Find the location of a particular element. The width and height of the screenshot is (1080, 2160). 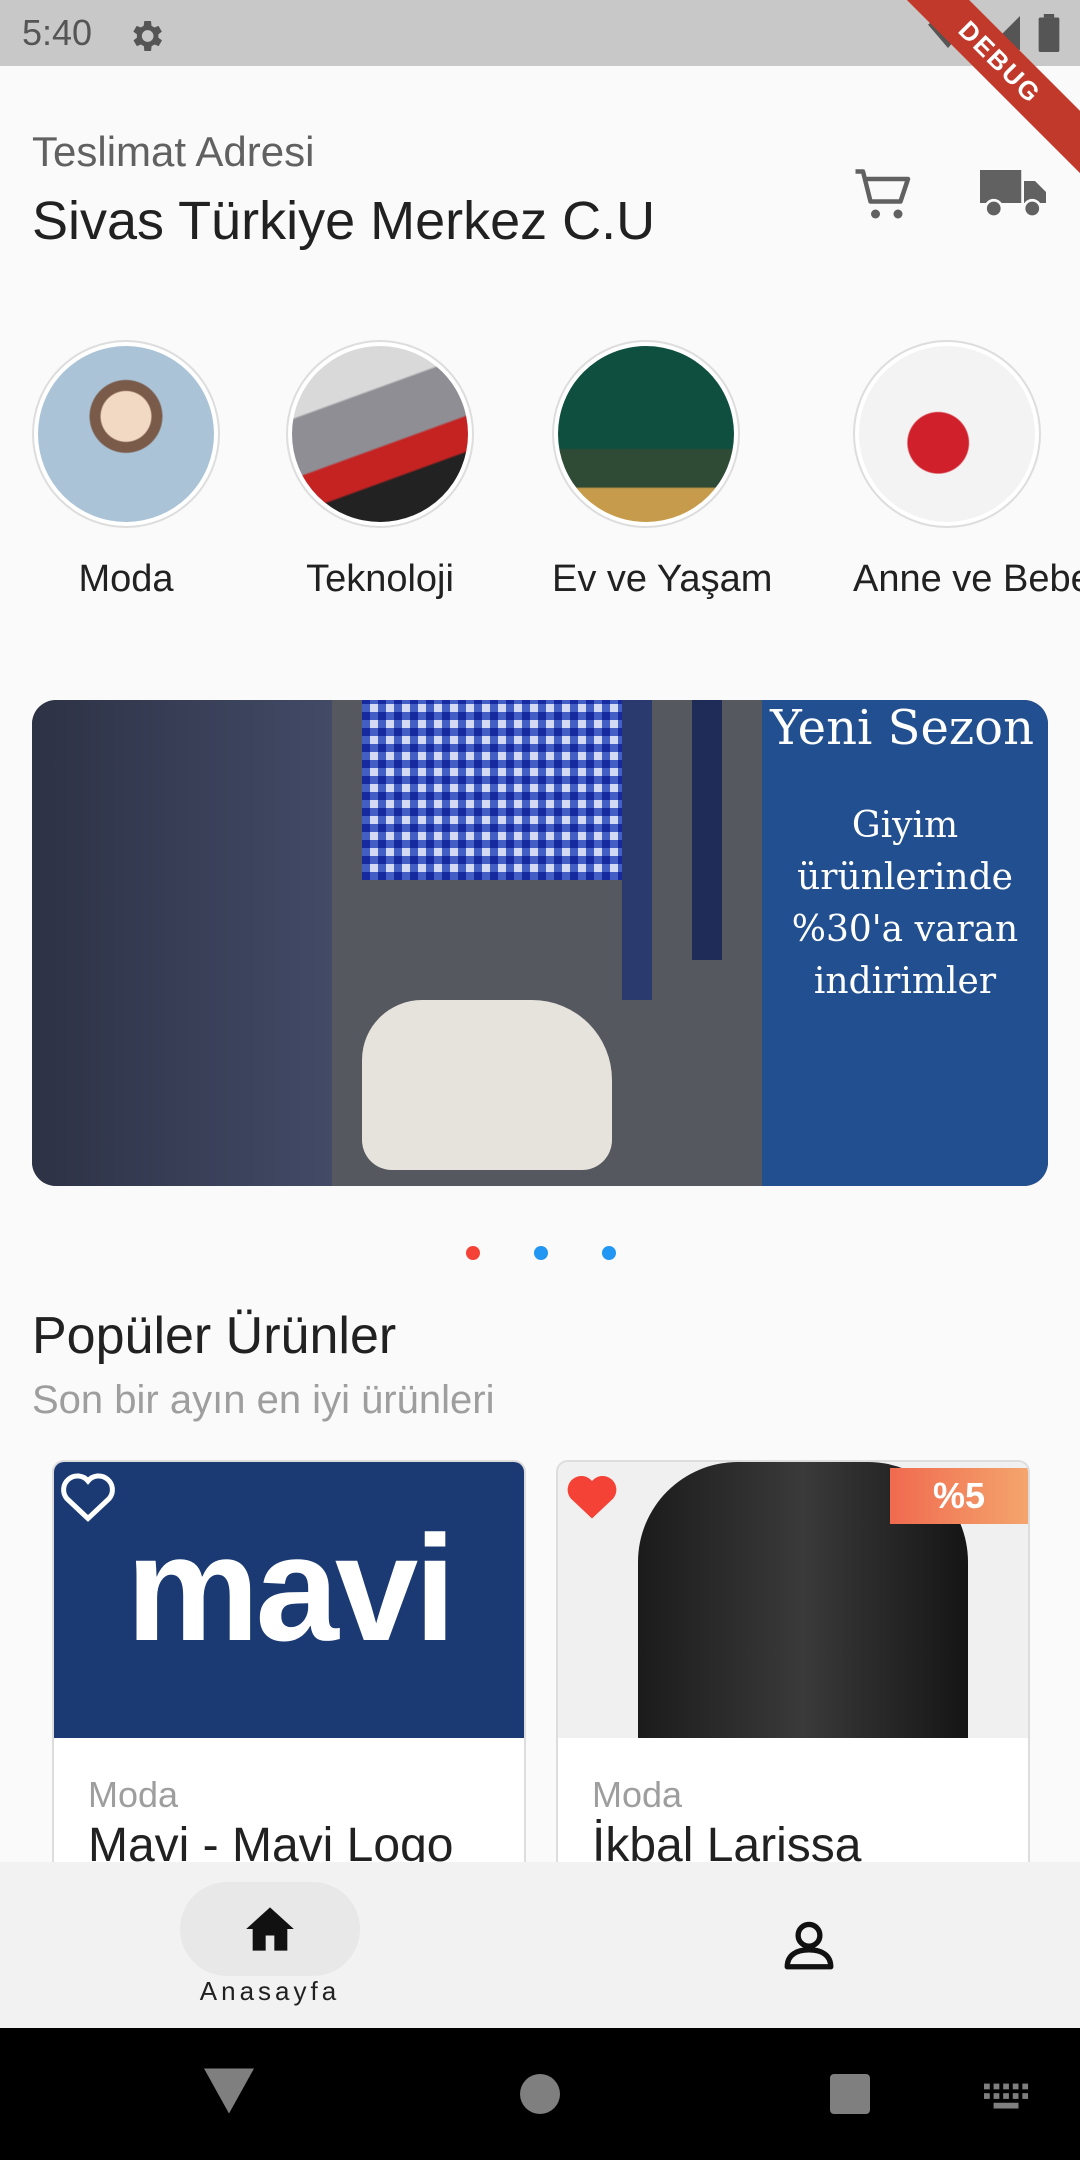

category-label: Teknoloji is located at coordinates (380, 579).